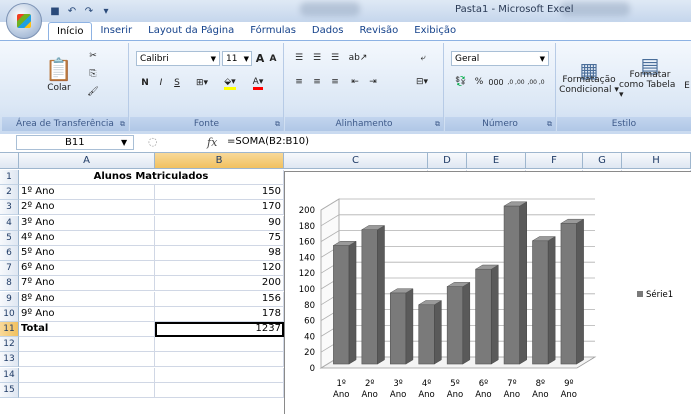 The image size is (691, 415). What do you see at coordinates (299, 58) in the screenshot?
I see `align-top-icon: ☰` at bounding box center [299, 58].